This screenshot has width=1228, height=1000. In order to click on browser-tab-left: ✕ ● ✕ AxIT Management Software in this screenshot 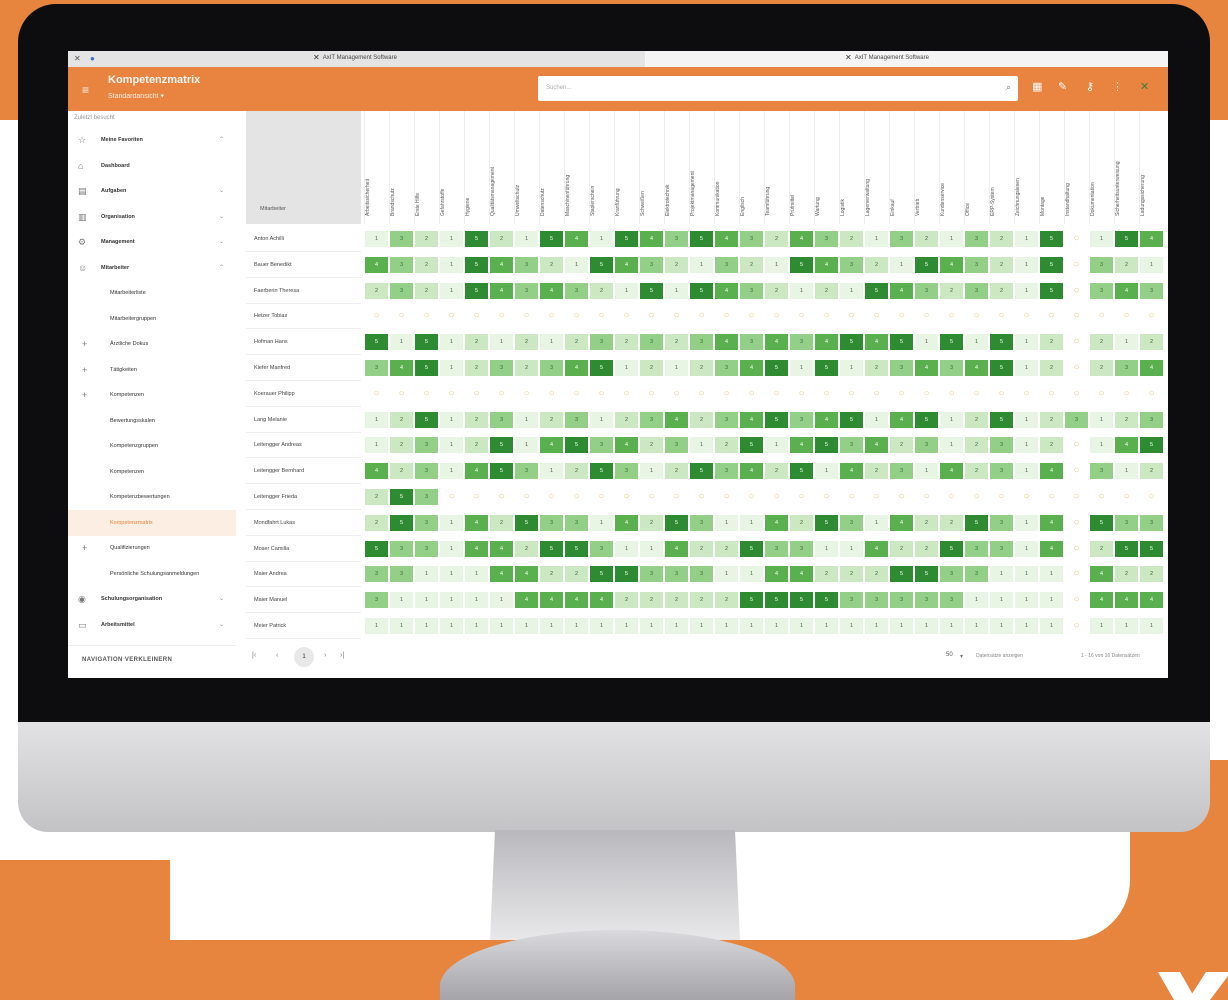, I will do `click(356, 59)`.